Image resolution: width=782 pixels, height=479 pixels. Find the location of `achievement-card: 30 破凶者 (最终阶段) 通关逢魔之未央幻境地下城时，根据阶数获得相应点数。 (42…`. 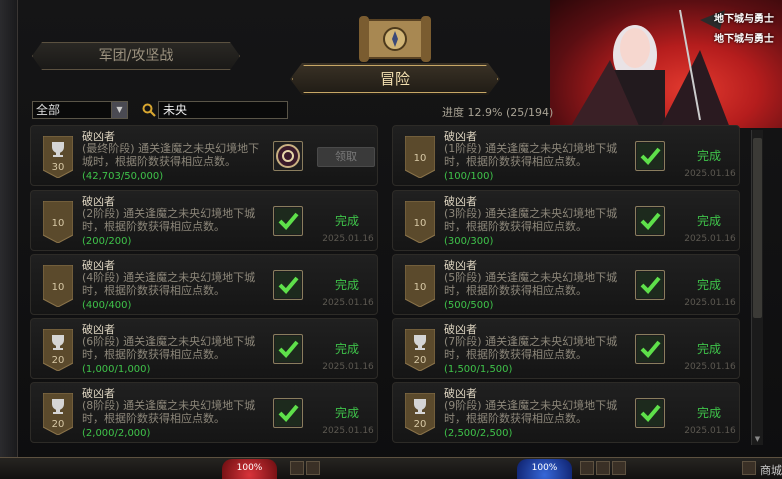

achievement-card: 30 破凶者 (最终阶段) 通关逢魔之未央幻境地下城时，根据阶数获得相应点数。 (42… is located at coordinates (204, 155).